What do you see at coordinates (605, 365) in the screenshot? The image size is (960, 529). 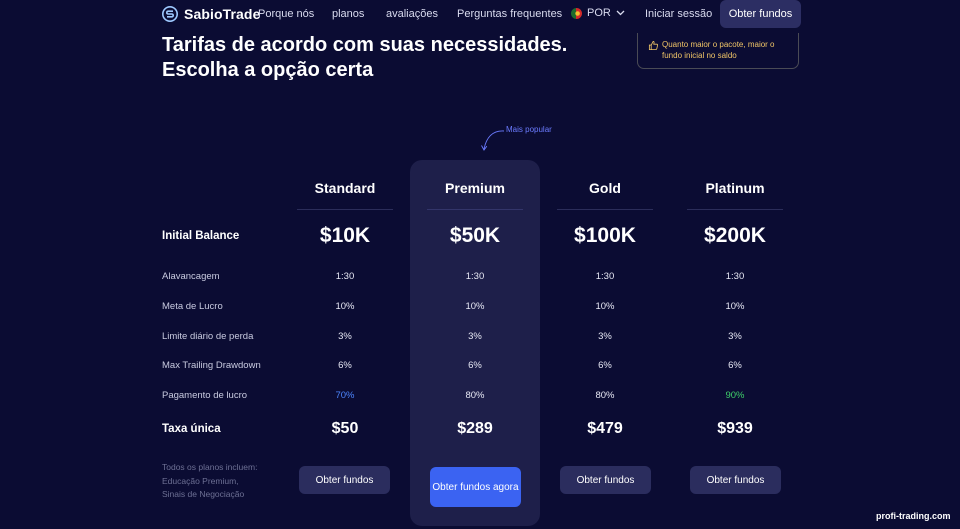 I see `drawdown-gold: 6%` at bounding box center [605, 365].